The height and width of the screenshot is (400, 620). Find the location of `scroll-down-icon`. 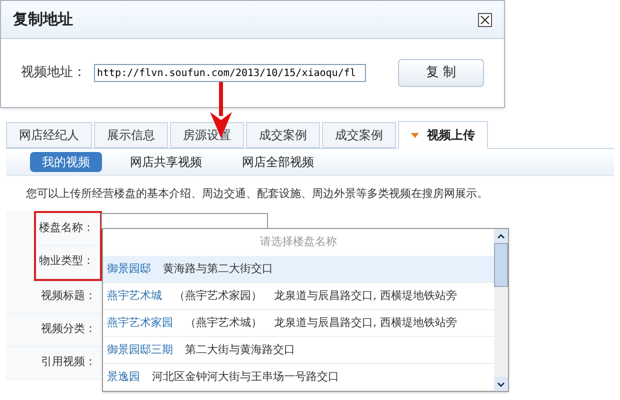

scroll-down-icon is located at coordinates (501, 384).